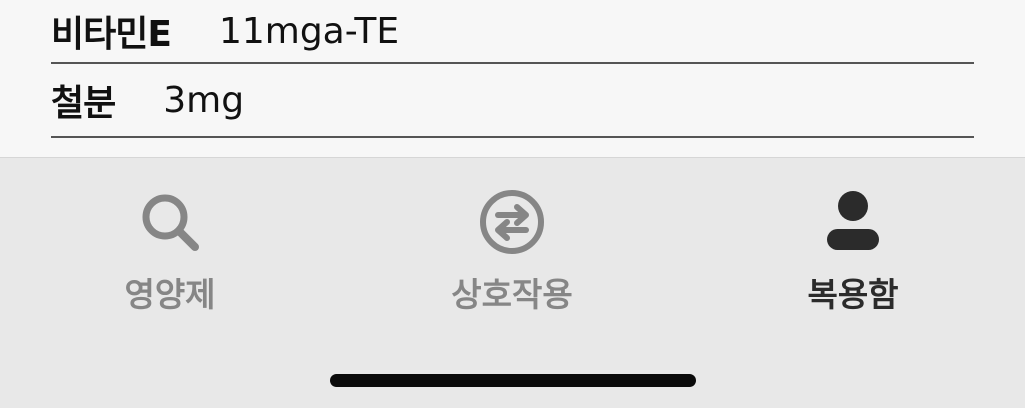  I want to click on search-icon, so click(170, 222).